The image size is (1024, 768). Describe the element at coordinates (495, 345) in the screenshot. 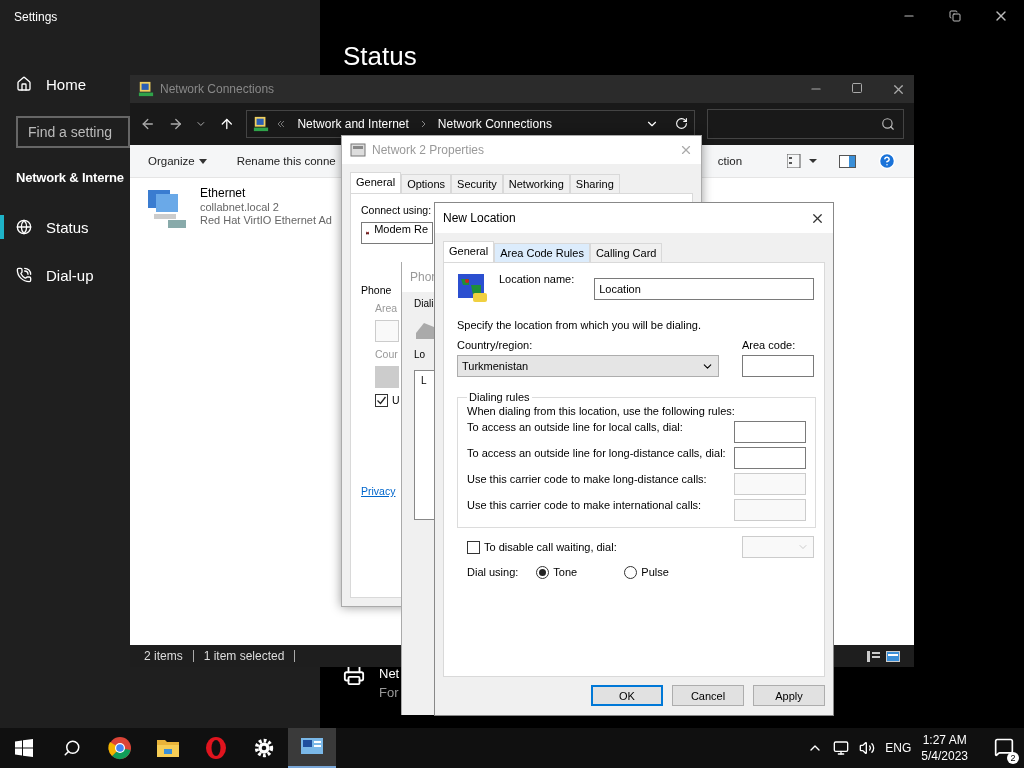

I see `field-label: Country/region:` at that location.